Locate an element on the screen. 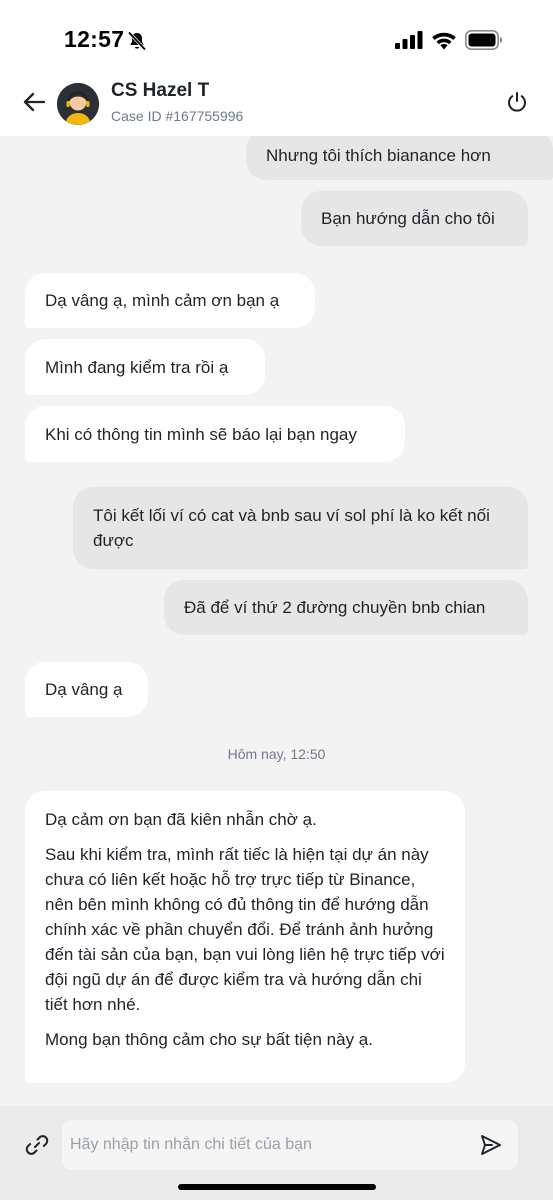 The height and width of the screenshot is (1200, 553). message-input is located at coordinates (290, 1145).